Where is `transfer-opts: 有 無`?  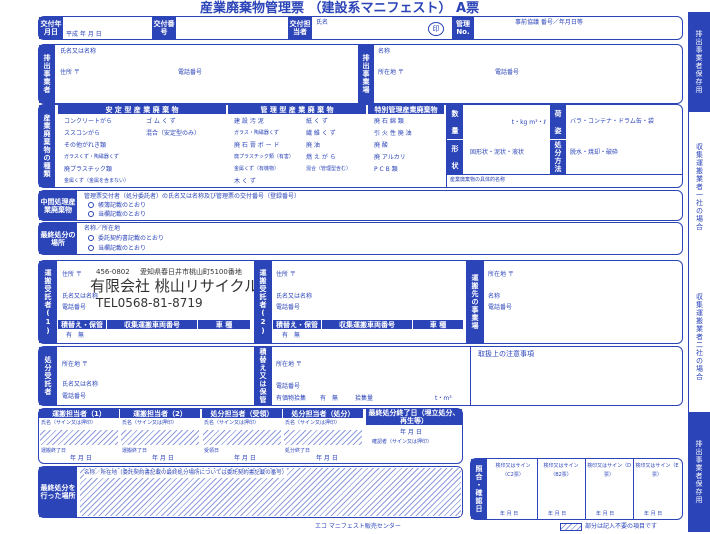
transfer-opts: 有 無 is located at coordinates (329, 398).